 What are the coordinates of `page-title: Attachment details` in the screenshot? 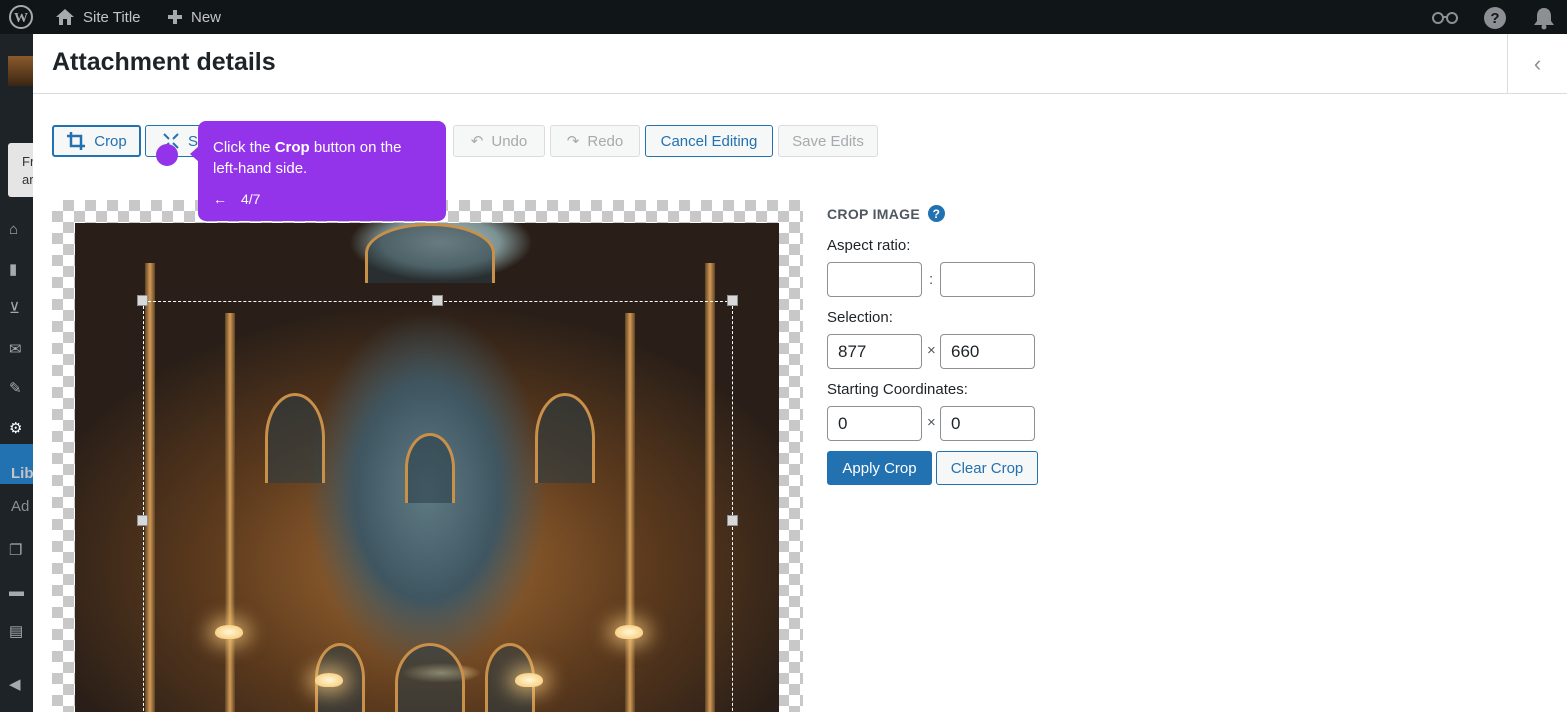 It's located at (164, 62).